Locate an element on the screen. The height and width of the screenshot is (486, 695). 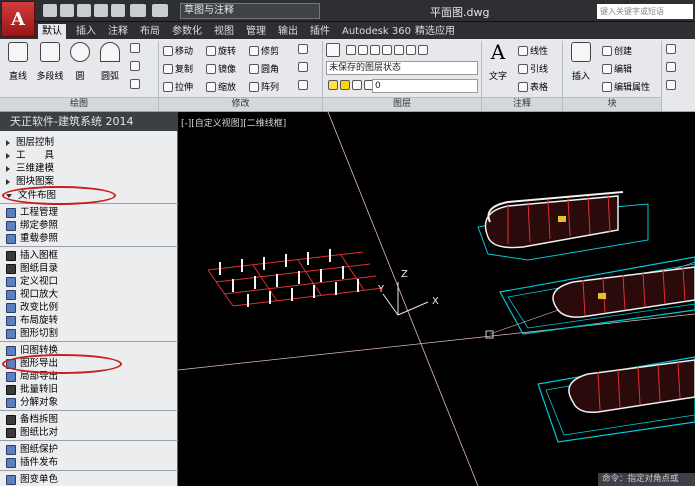
palette-item-layout-rotate: 布局旋转 is located at coordinates (31, 321).